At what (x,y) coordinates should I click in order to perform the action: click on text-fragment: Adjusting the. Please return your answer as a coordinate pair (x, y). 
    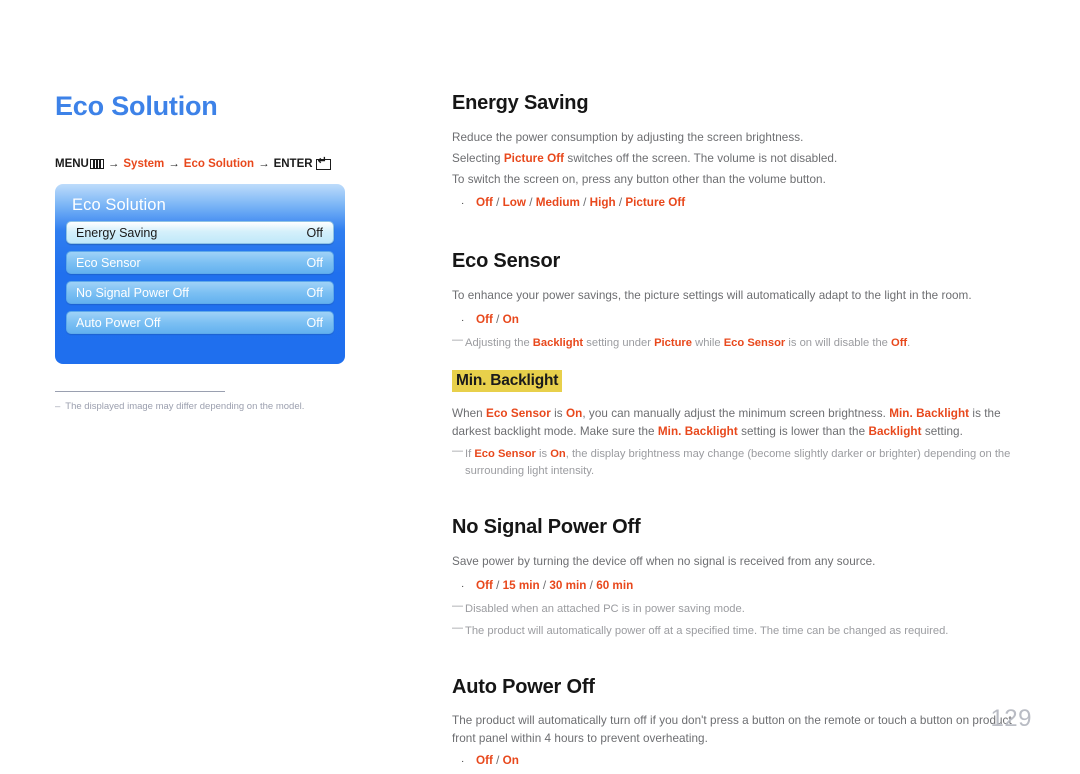
    Looking at the image, I should click on (499, 343).